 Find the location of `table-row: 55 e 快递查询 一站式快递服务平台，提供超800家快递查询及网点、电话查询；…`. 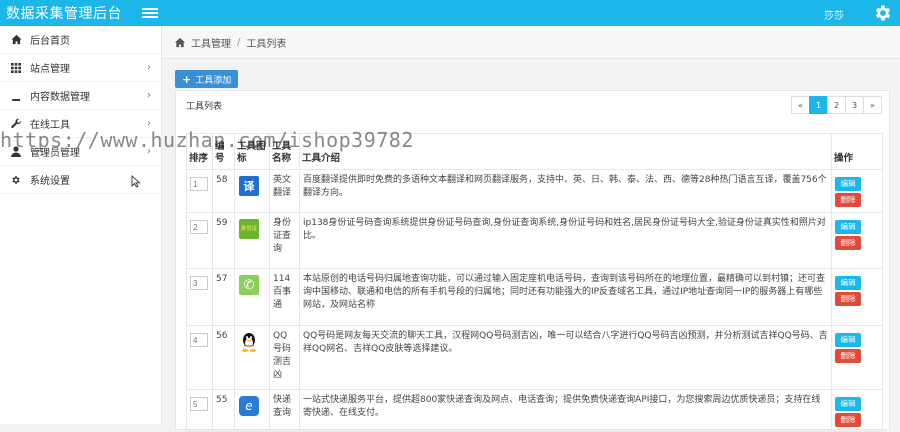

table-row: 55 e 快递查询 一站式快递服务平台，提供超800家快递查询及网点、电话查询；… is located at coordinates (534, 410).